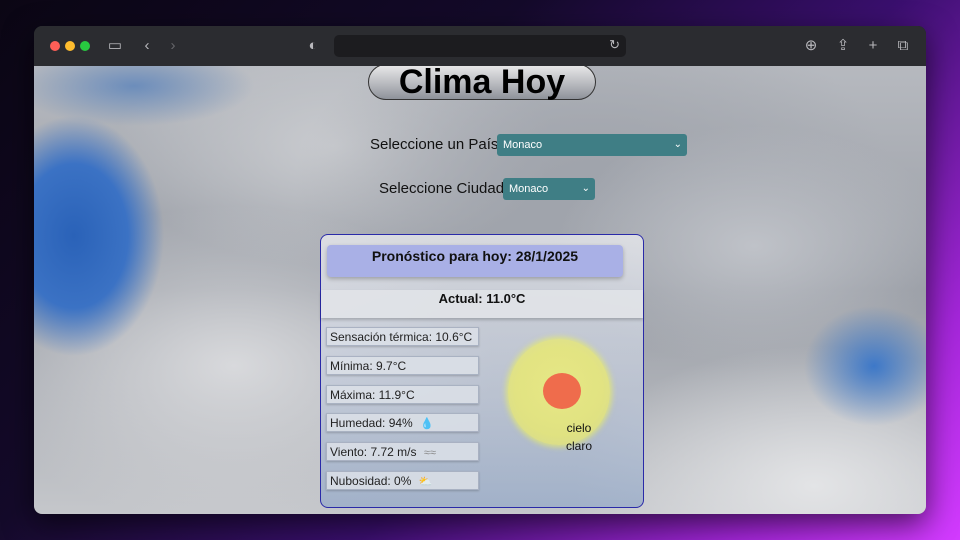  I want to click on sky-description: cielo claro, so click(579, 437).